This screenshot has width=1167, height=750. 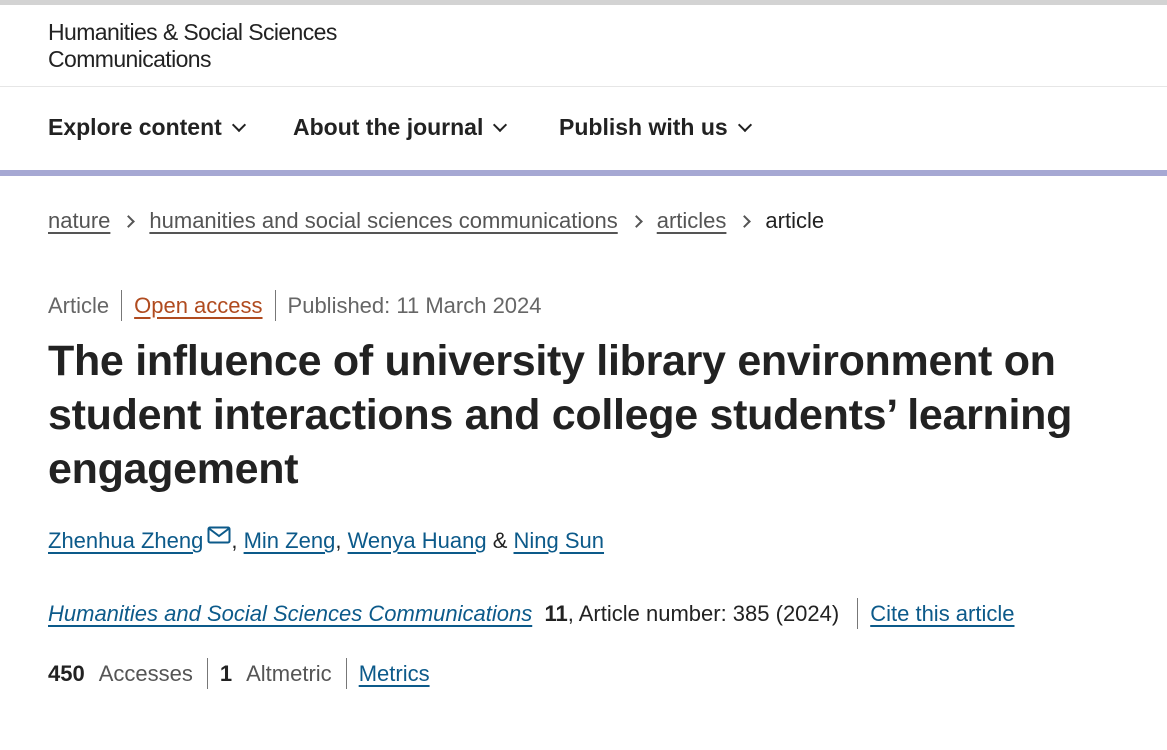 What do you see at coordinates (795, 220) in the screenshot?
I see `breadcrumb-current: article` at bounding box center [795, 220].